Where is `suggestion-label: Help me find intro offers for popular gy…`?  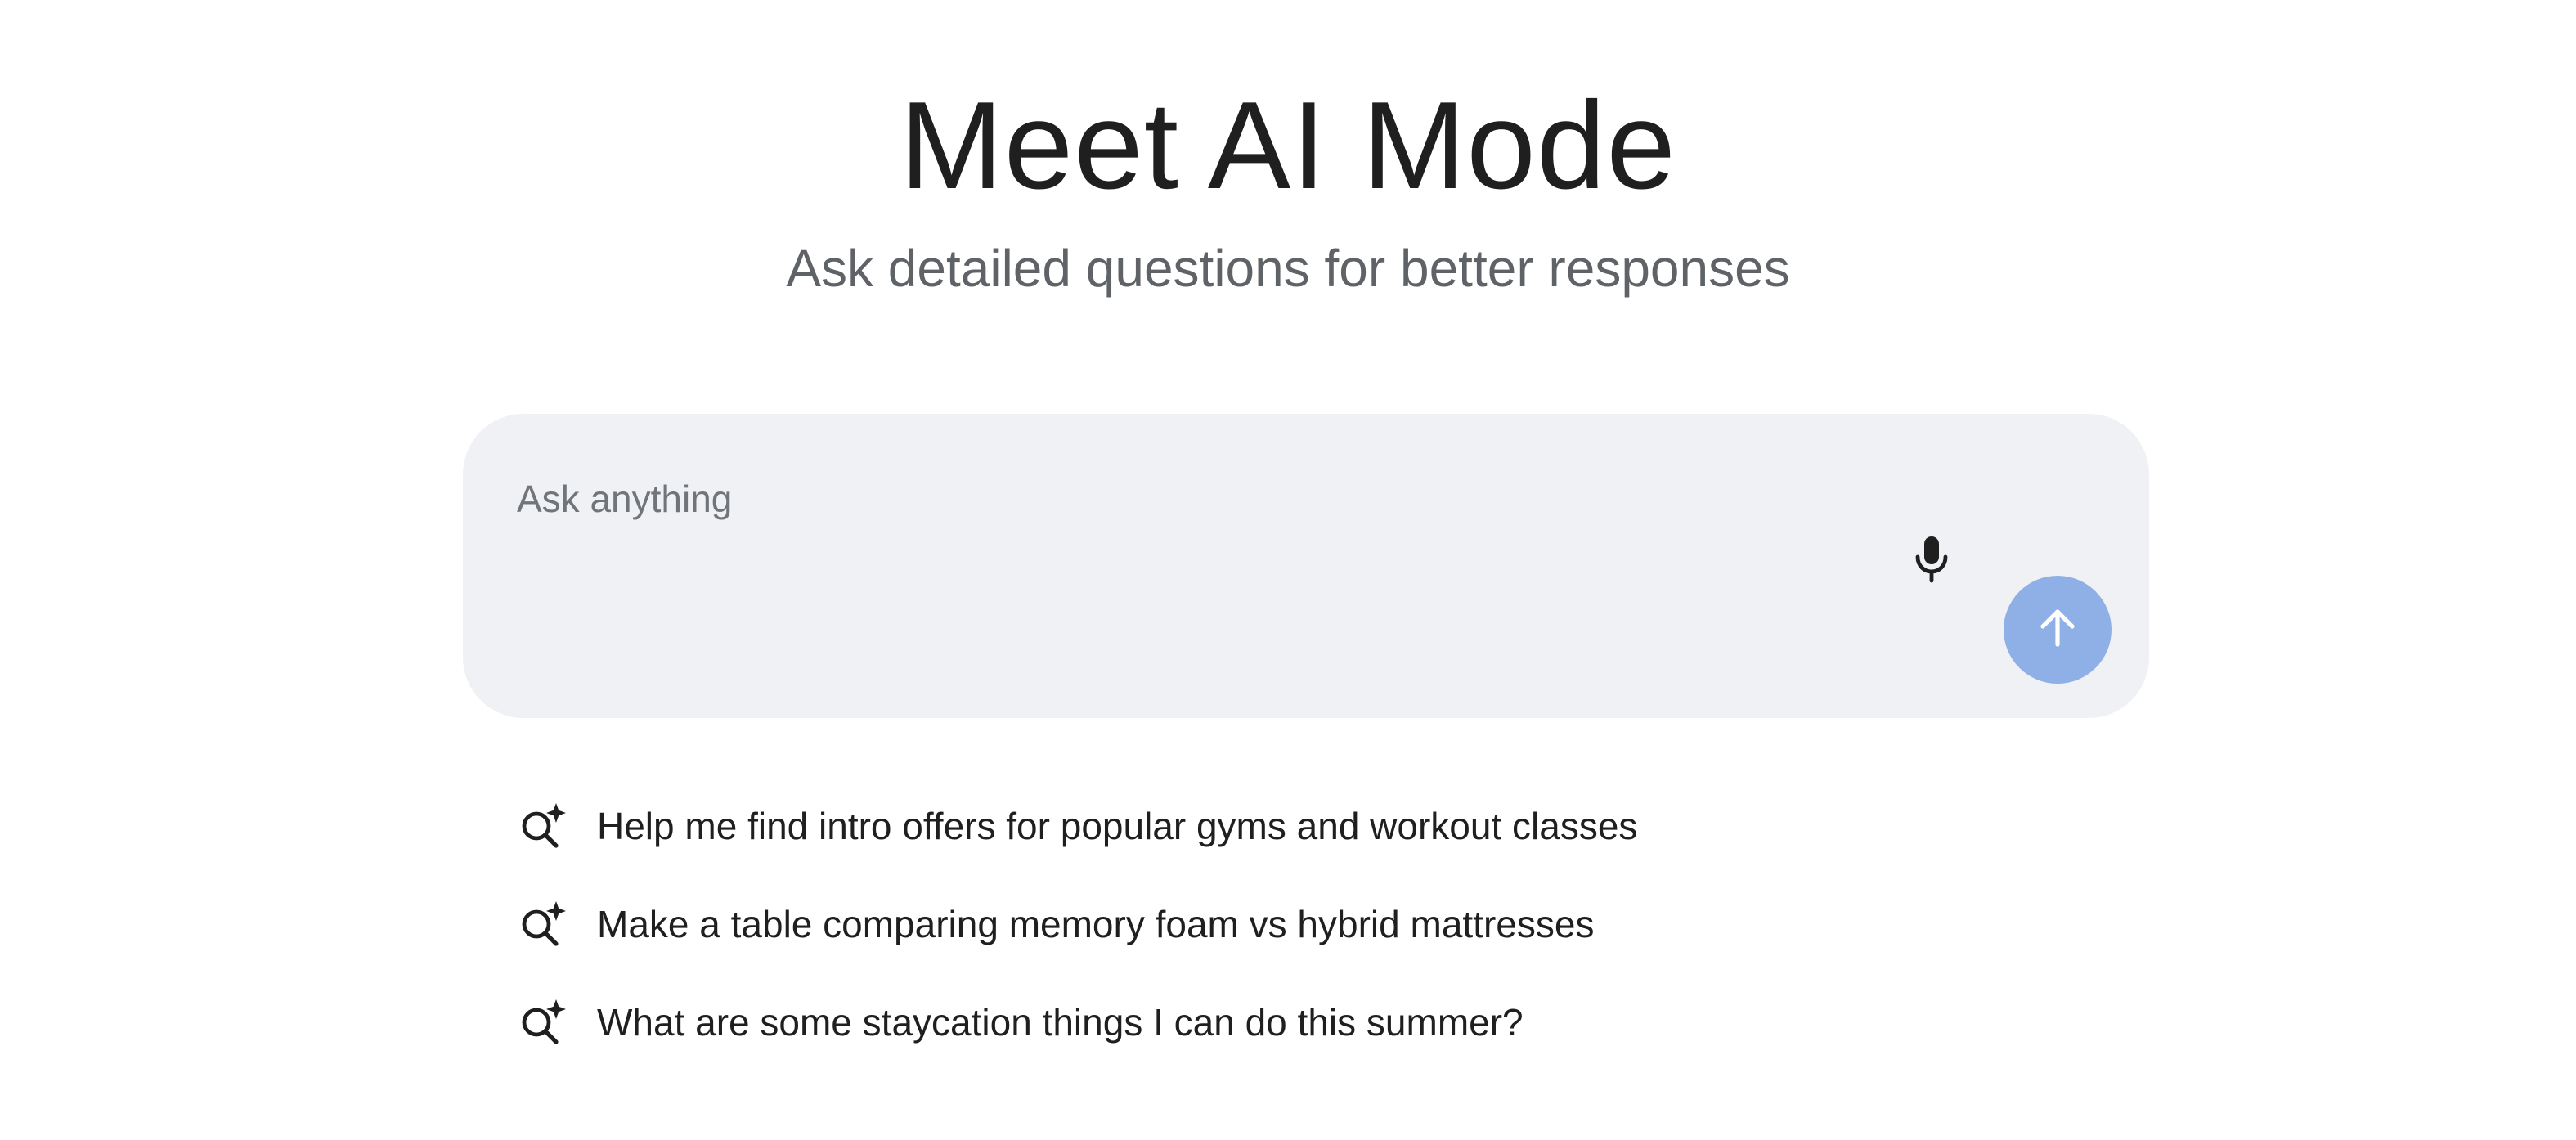
suggestion-label: Help me find intro offers for popular gy… is located at coordinates (1117, 826).